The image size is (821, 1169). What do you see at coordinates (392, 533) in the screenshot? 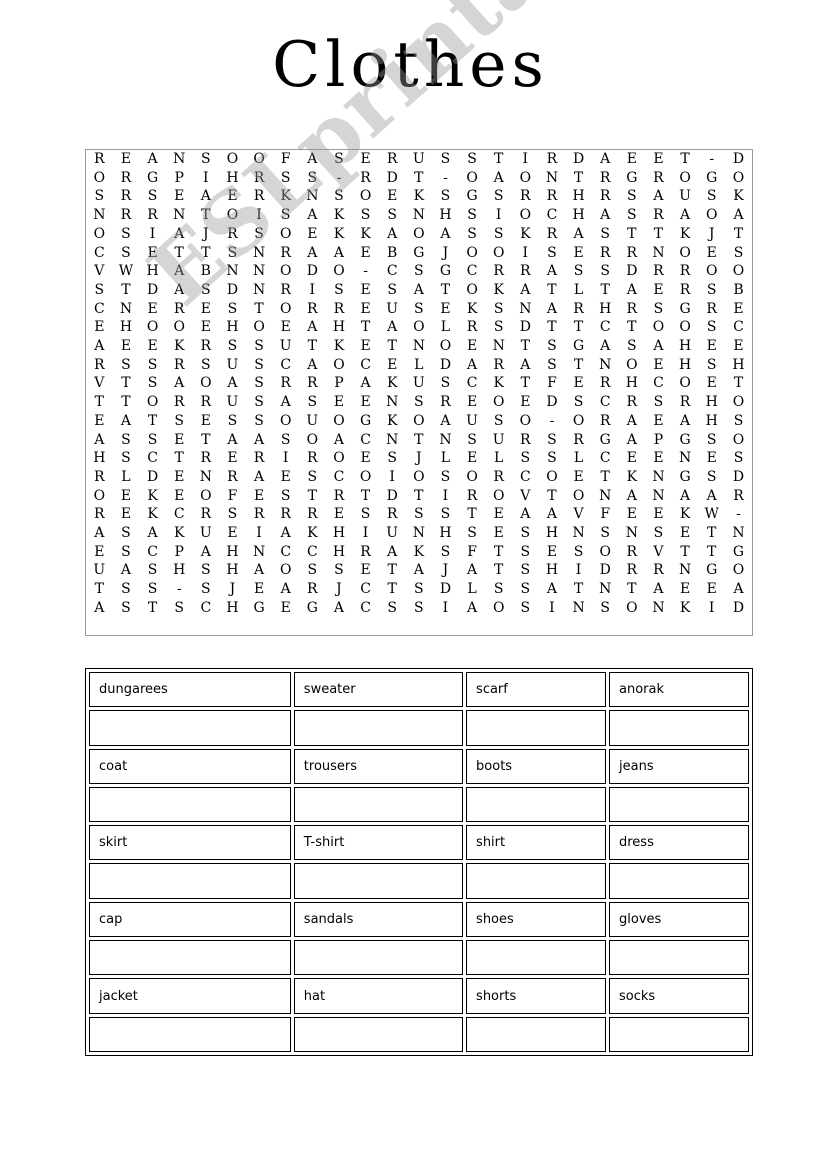
I see `grid-cell: U` at bounding box center [392, 533].